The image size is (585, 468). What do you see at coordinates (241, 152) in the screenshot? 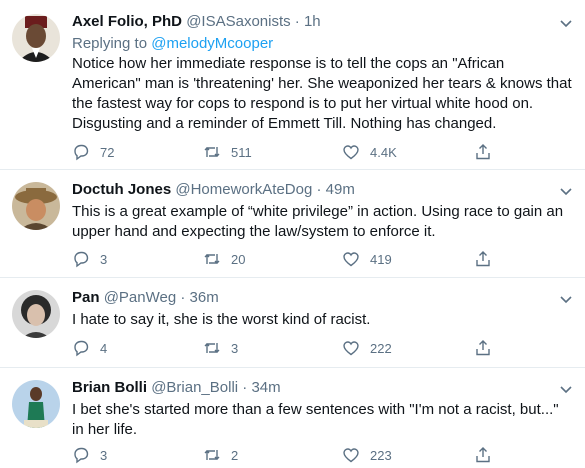
I see `retweet-count: 511` at bounding box center [241, 152].